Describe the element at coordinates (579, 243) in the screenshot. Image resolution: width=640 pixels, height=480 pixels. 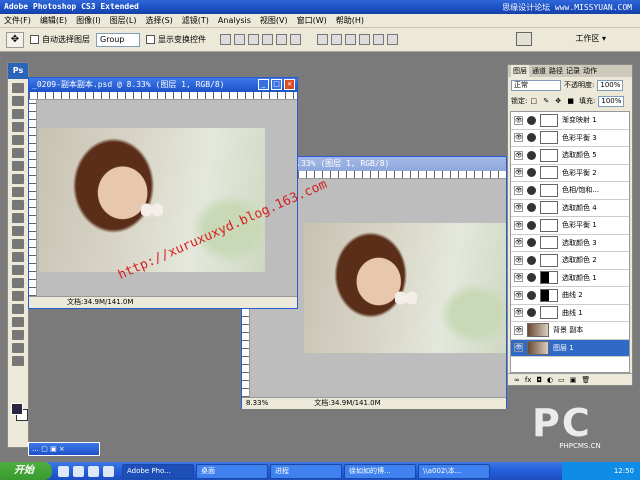
I see `layer-name: 选取颜色 3` at that location.